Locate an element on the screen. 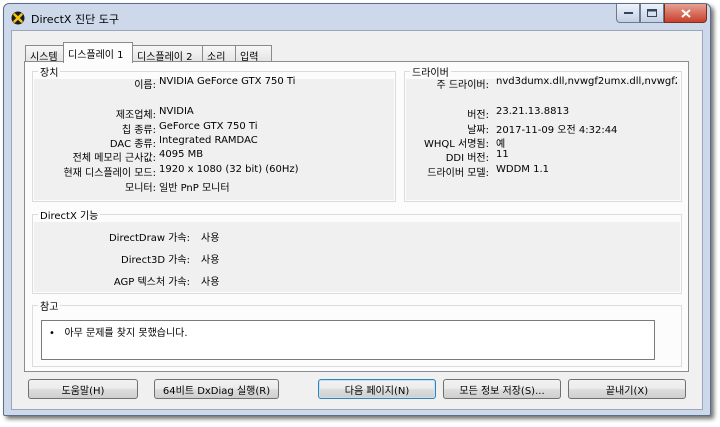  next-page-button: 다음 페이지(N) is located at coordinates (377, 389).